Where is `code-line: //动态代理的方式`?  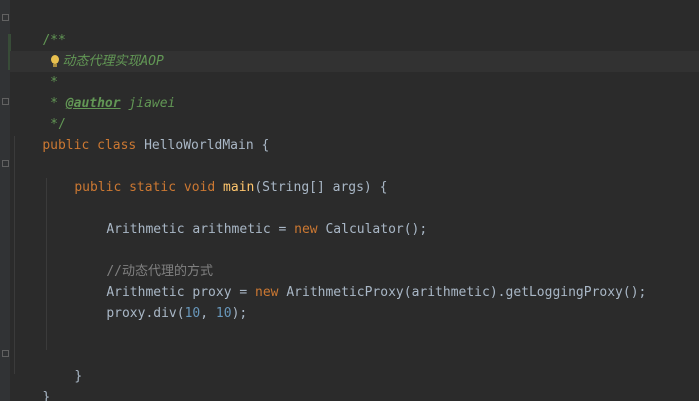
code-line: //动态代理的方式 is located at coordinates (144, 259).